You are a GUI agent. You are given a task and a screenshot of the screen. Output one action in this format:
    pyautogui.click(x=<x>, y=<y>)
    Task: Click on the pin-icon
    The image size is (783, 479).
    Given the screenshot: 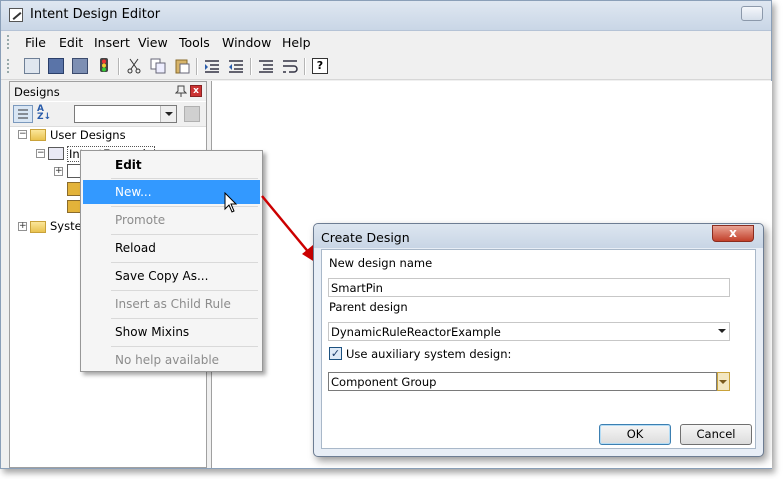 What is the action you would take?
    pyautogui.click(x=181, y=91)
    